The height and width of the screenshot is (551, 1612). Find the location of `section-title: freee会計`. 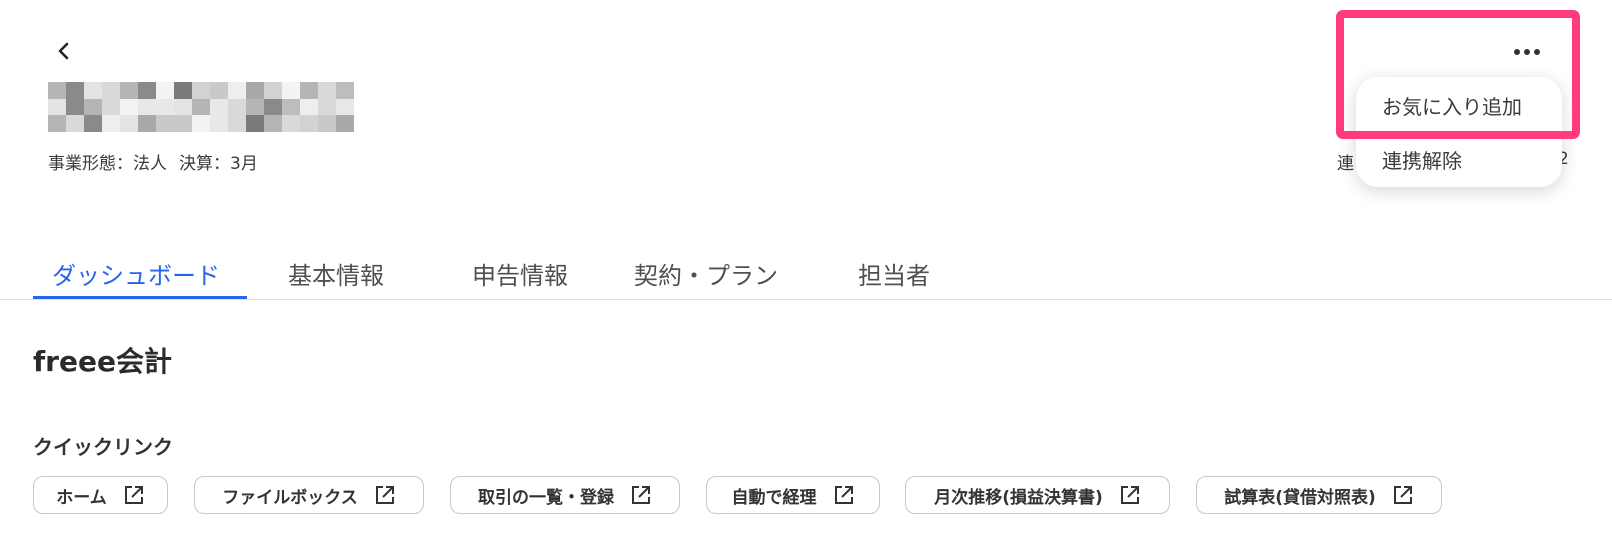

section-title: freee会計 is located at coordinates (102, 361).